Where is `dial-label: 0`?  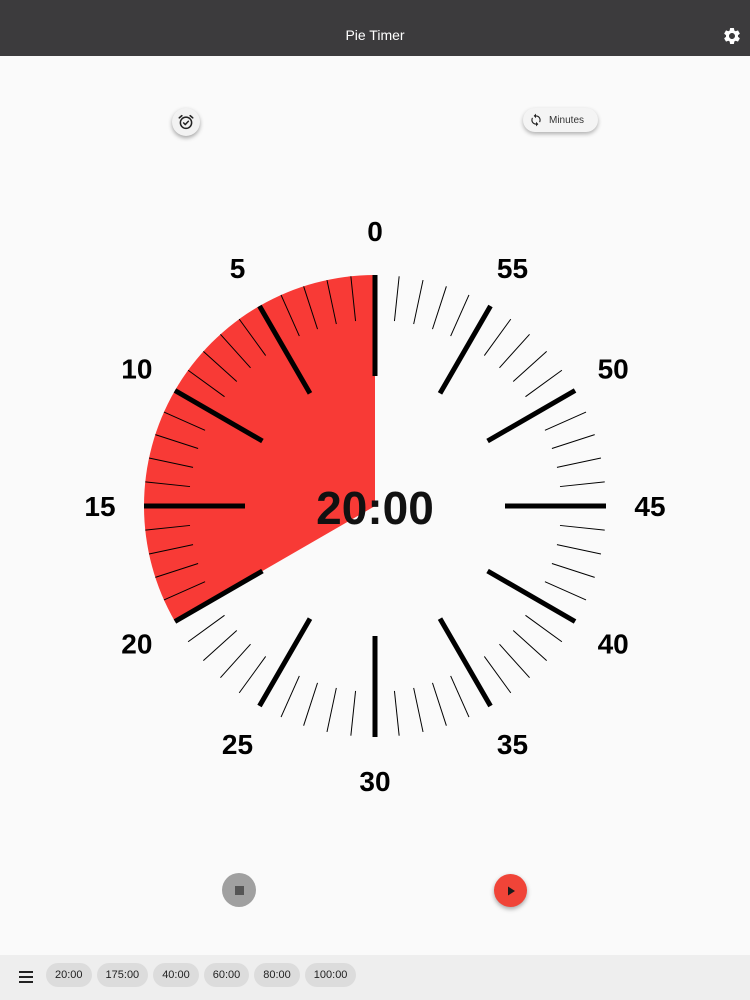
dial-label: 0 is located at coordinates (375, 231).